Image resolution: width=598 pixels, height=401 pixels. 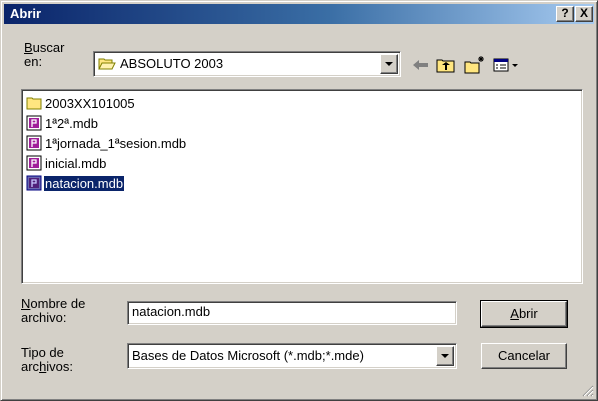 What do you see at coordinates (524, 356) in the screenshot?
I see `cancel-button: Cancelar` at bounding box center [524, 356].